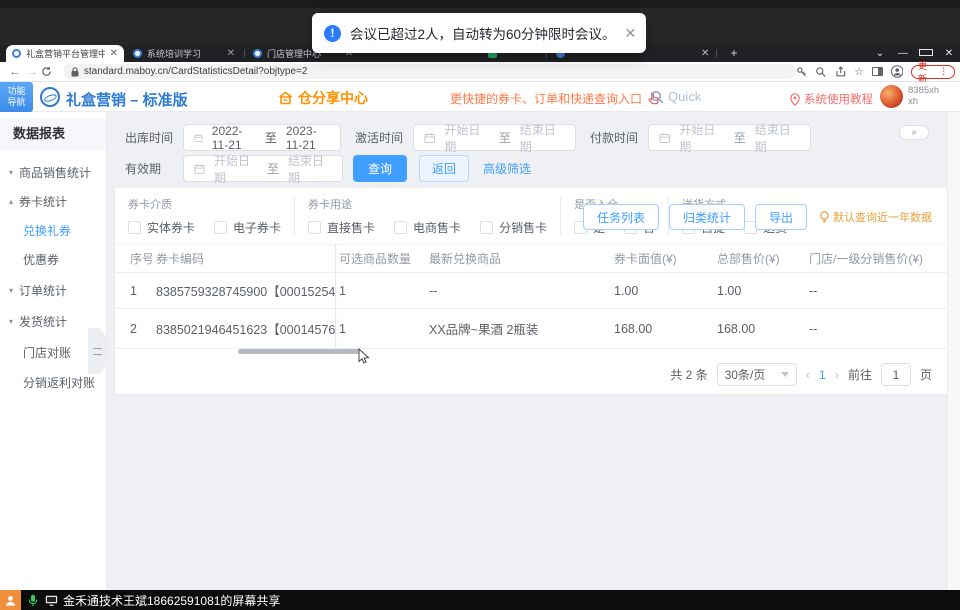 This screenshot has height=610, width=960. What do you see at coordinates (689, 375) in the screenshot?
I see `total-count: 共 2 条` at bounding box center [689, 375].